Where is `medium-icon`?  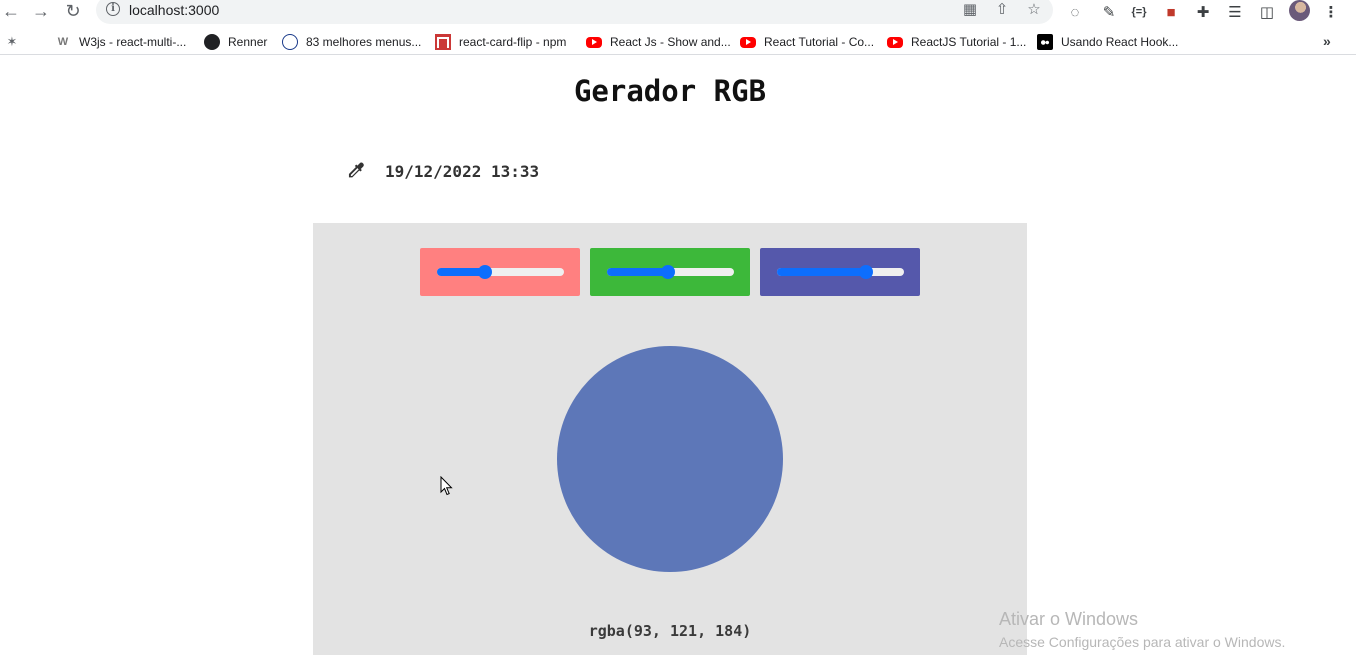 medium-icon is located at coordinates (1045, 42).